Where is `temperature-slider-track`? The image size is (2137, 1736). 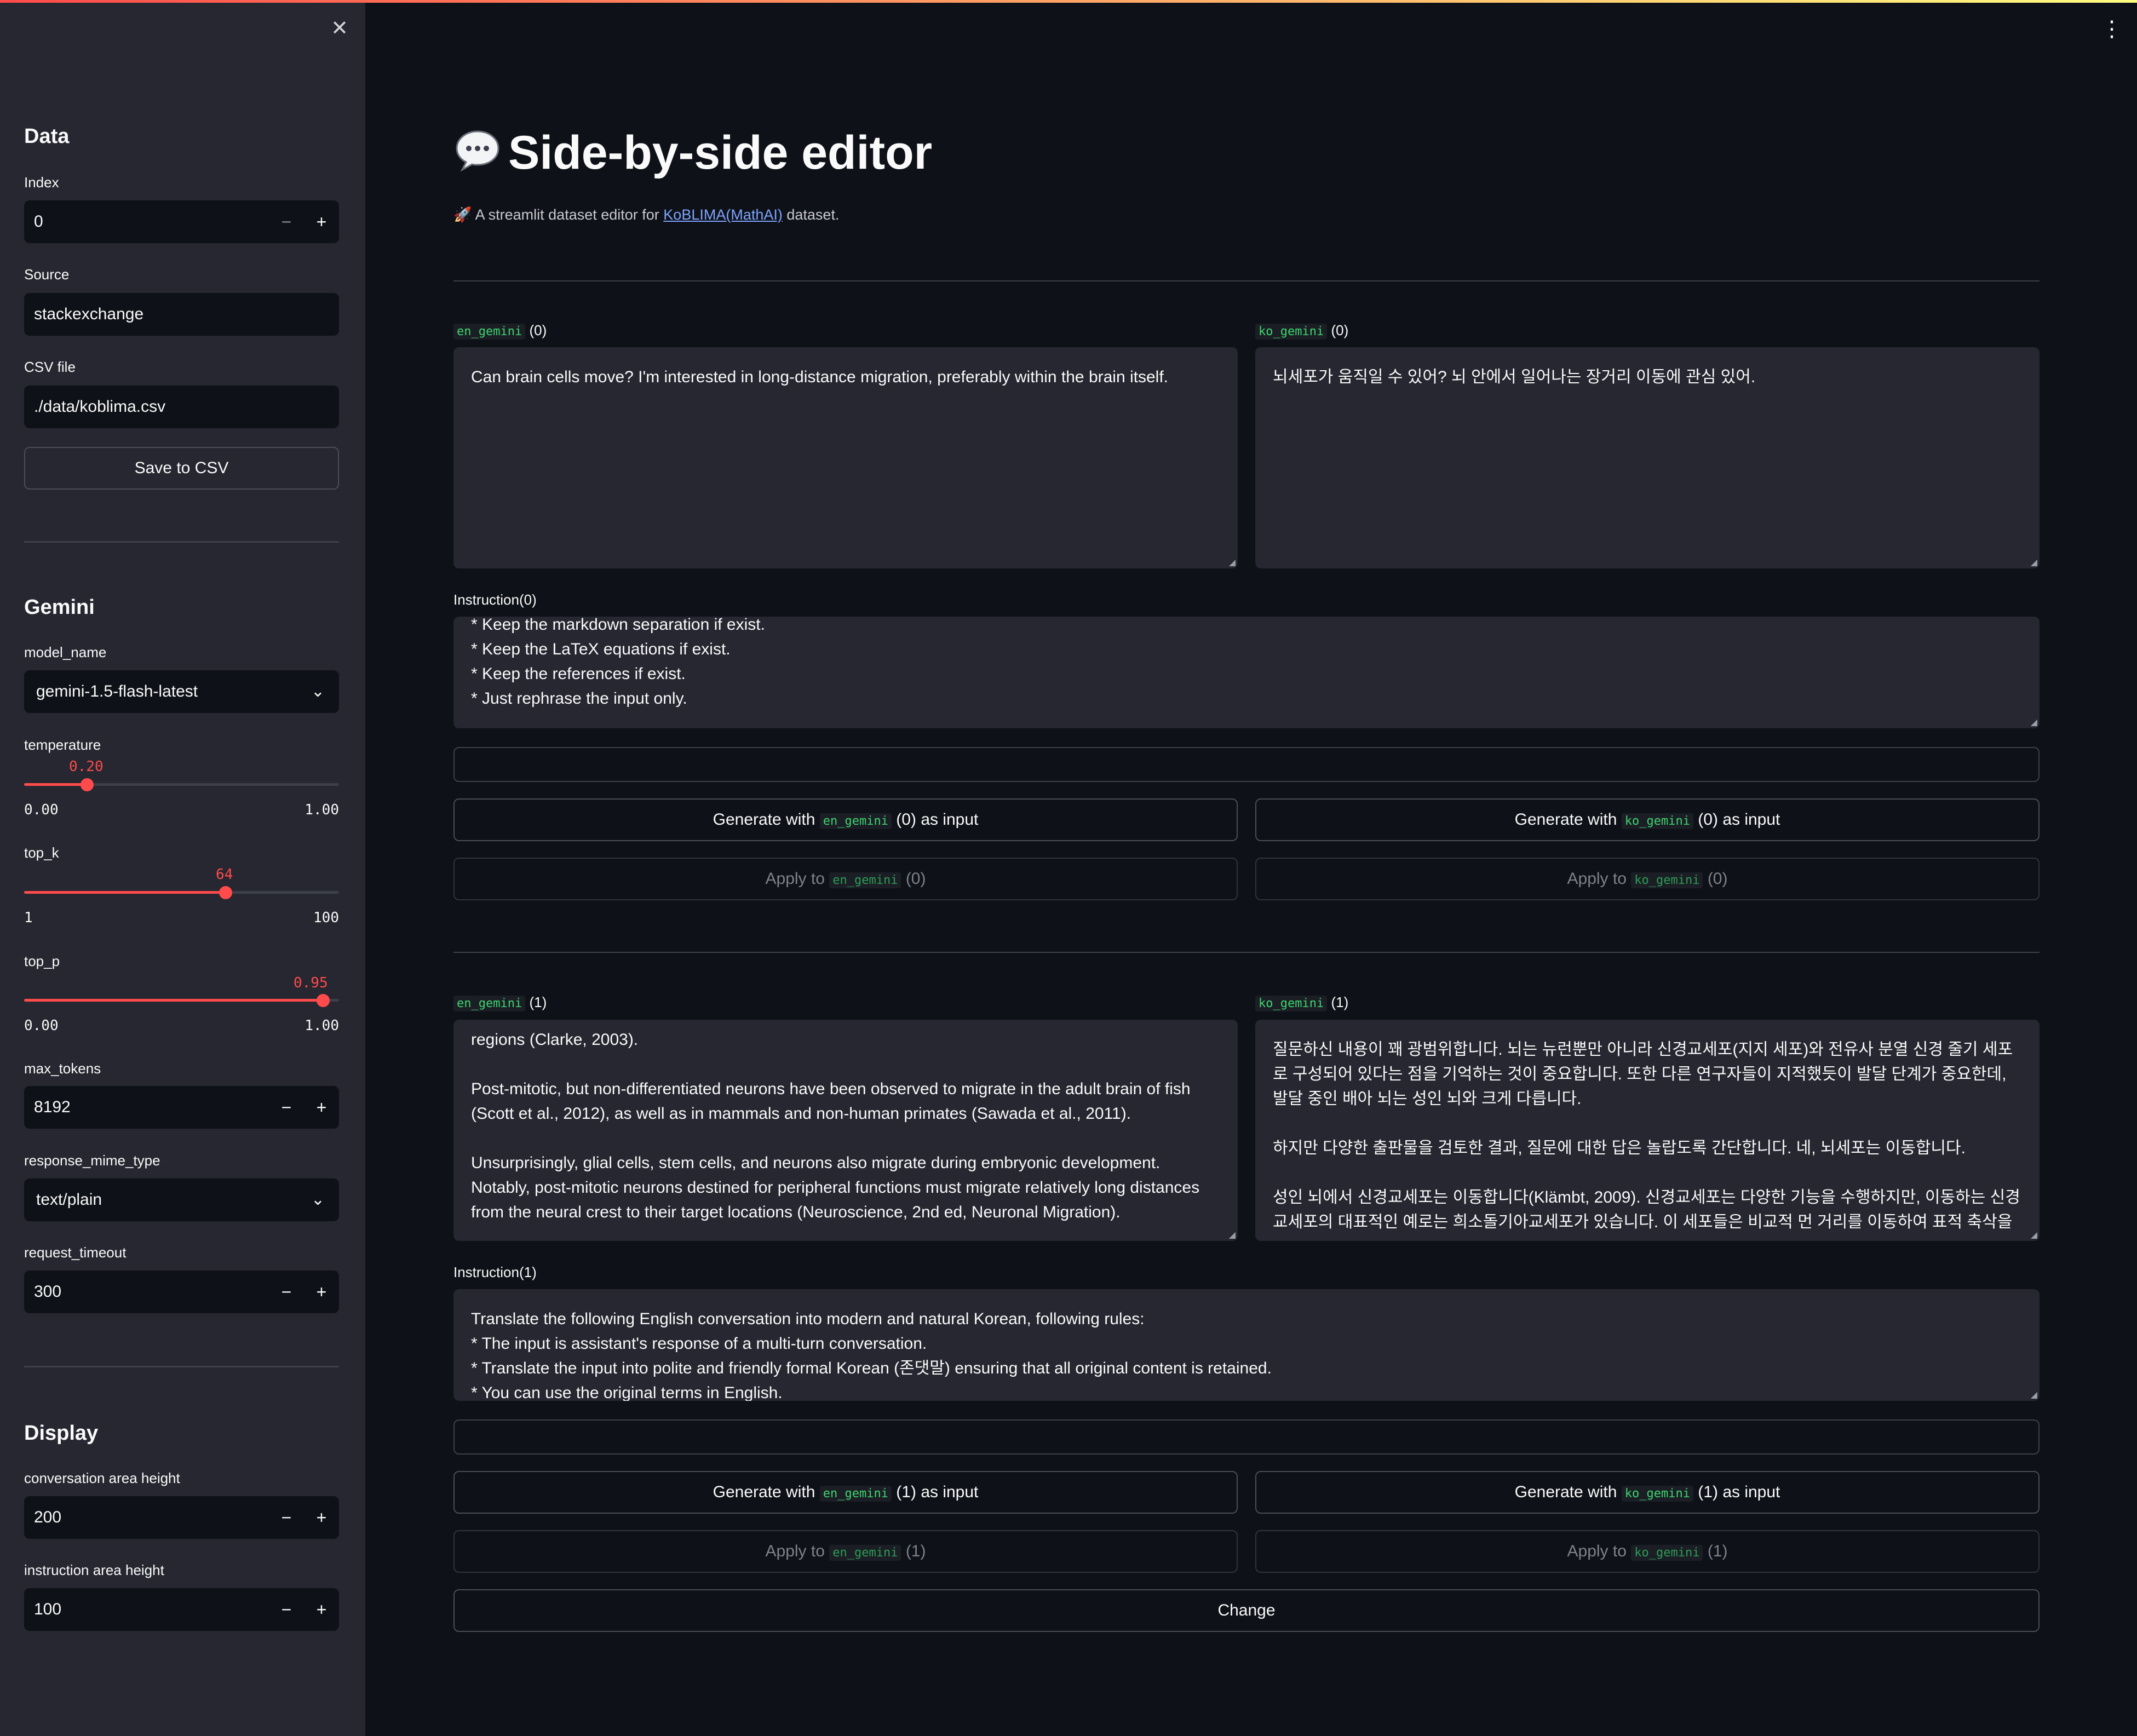 temperature-slider-track is located at coordinates (181, 784).